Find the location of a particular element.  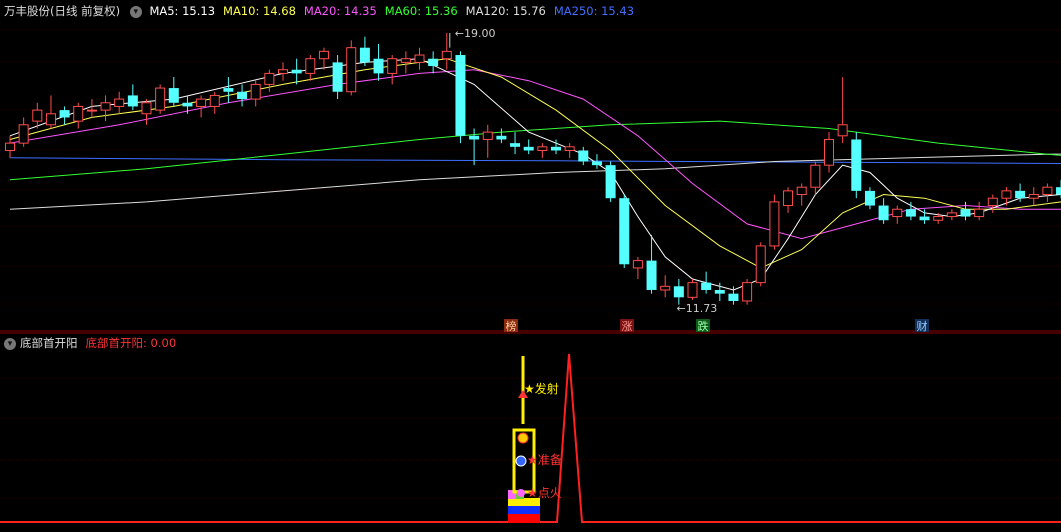

event-marker-text: 财 is located at coordinates (922, 326).